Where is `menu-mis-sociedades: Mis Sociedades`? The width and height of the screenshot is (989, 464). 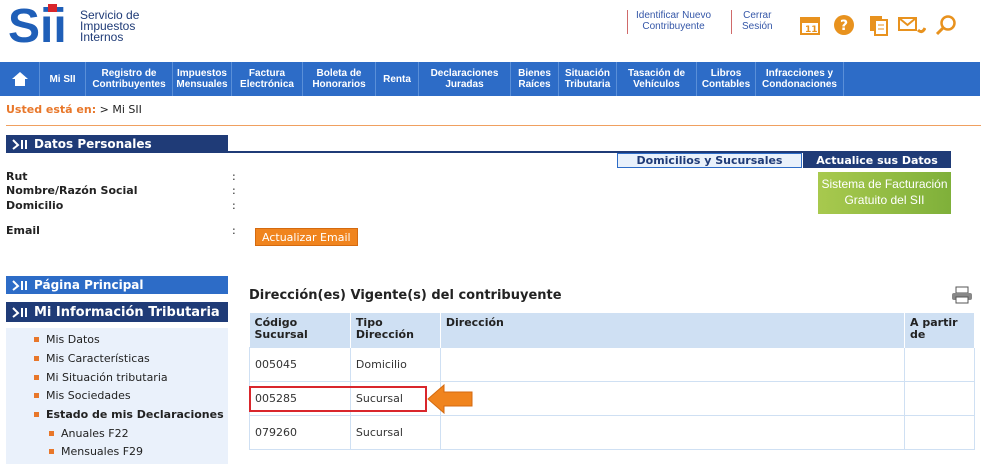 menu-mis-sociedades: Mis Sociedades is located at coordinates (82, 395).